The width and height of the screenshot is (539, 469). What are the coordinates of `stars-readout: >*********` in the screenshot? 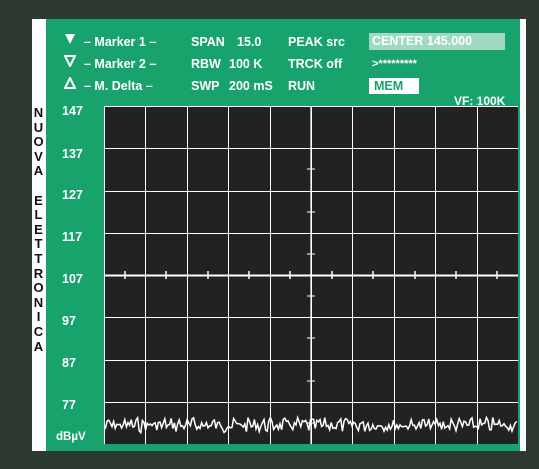 It's located at (394, 64).